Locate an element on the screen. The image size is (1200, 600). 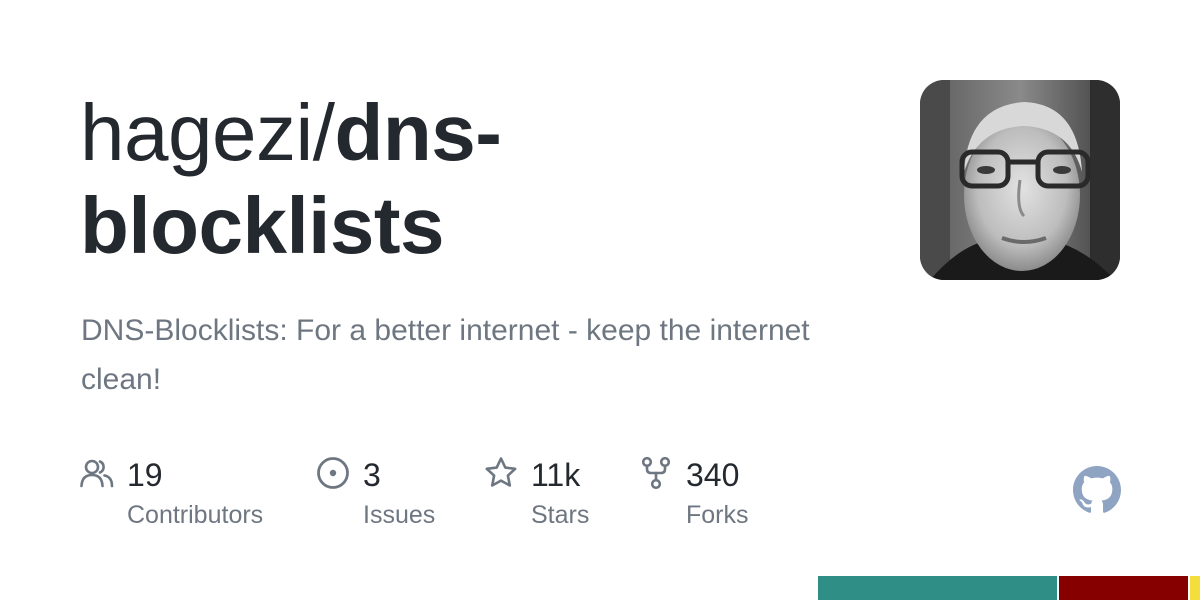
contributors-count: 19 is located at coordinates (145, 475).